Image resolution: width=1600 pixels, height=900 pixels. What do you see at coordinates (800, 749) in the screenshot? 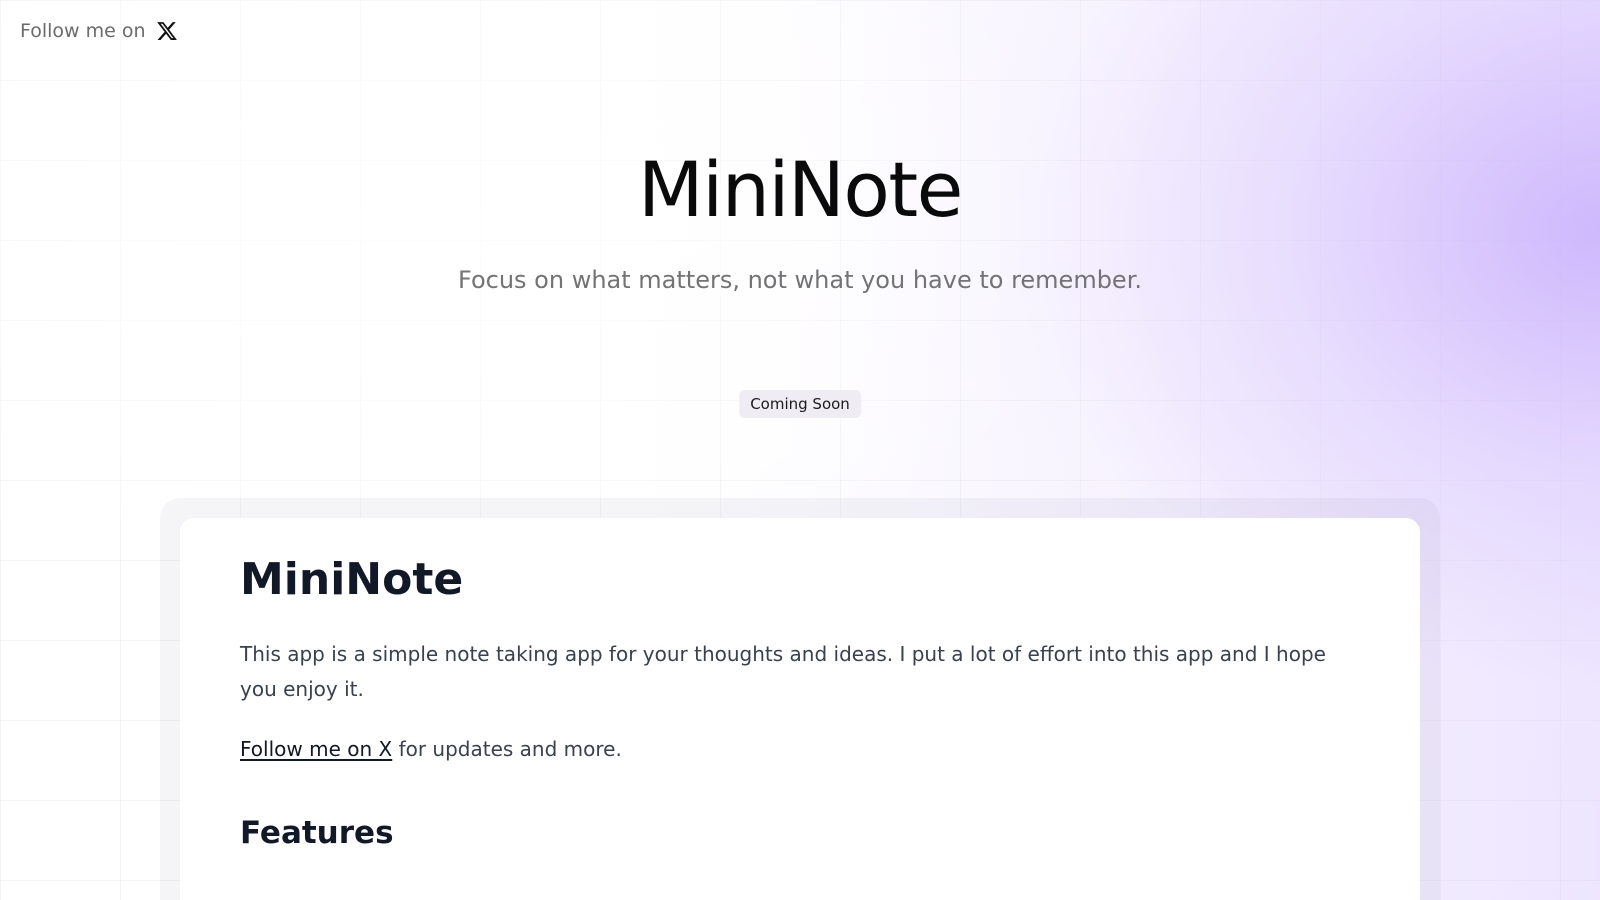
I see `card-follow-paragraph: Follow me on X for updates and more.` at bounding box center [800, 749].